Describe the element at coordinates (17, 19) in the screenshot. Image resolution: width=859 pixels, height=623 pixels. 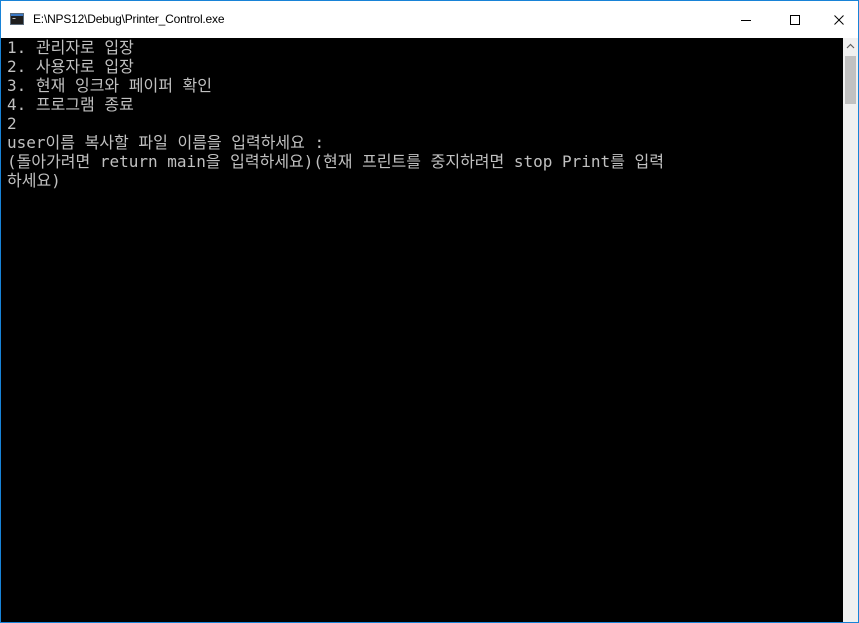
I see `console-app-icon` at that location.